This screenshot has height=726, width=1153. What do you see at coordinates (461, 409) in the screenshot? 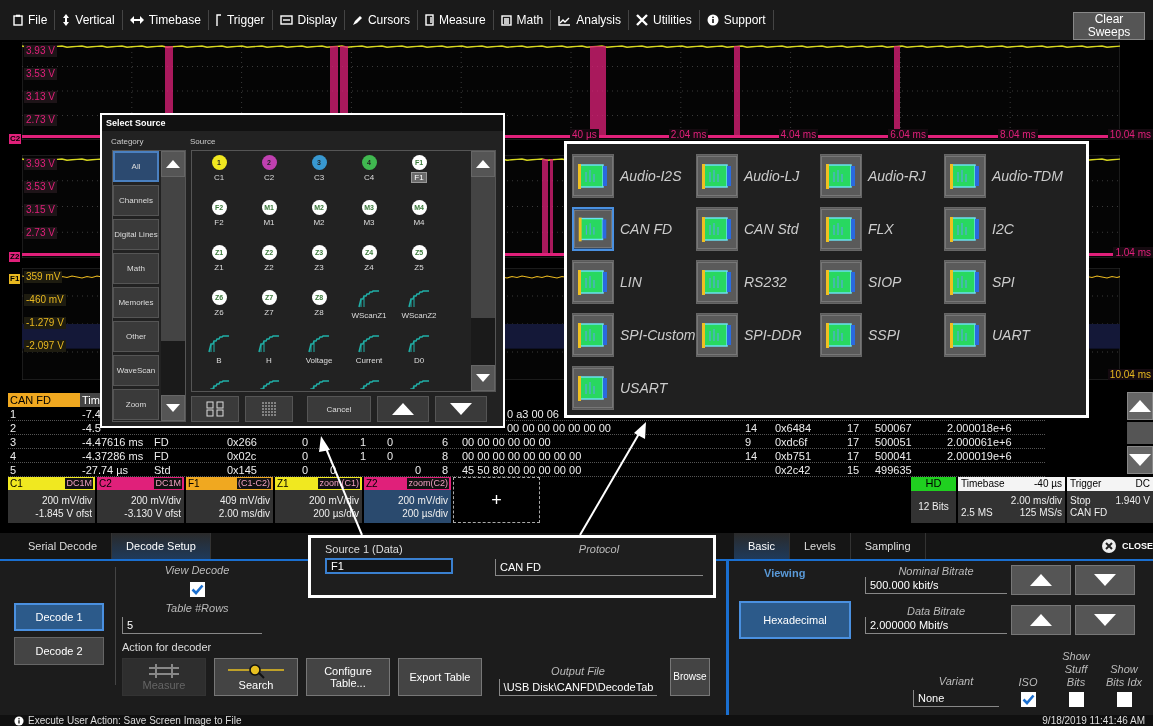
I see `page-down-button` at bounding box center [461, 409].